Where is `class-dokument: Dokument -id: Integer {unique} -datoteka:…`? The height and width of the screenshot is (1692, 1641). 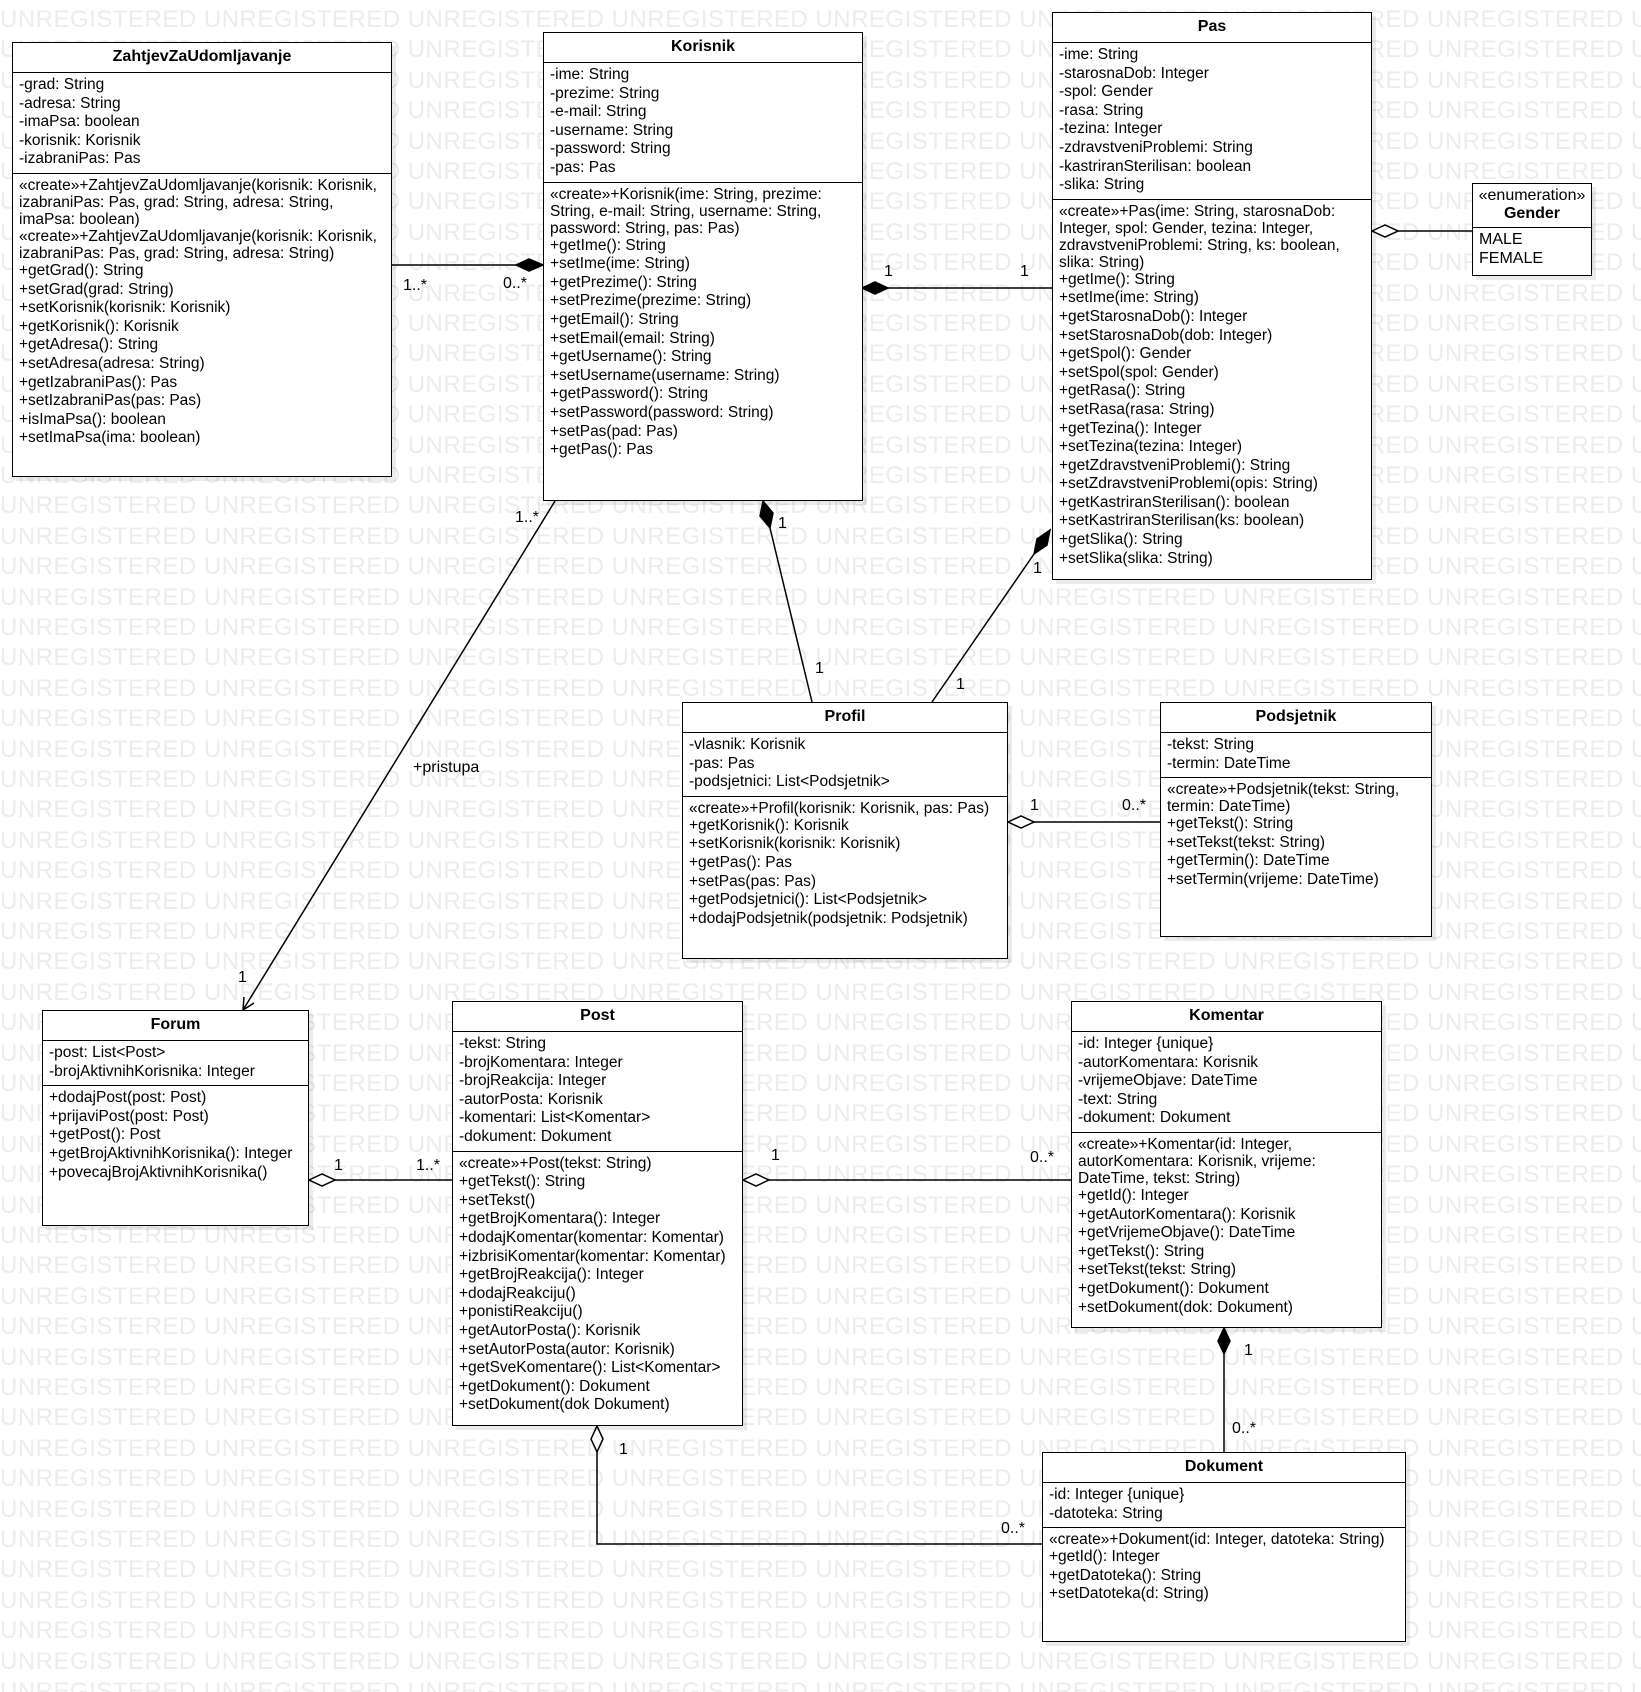
class-dokument: Dokument -id: Integer {unique} -datoteka:… is located at coordinates (1224, 1547).